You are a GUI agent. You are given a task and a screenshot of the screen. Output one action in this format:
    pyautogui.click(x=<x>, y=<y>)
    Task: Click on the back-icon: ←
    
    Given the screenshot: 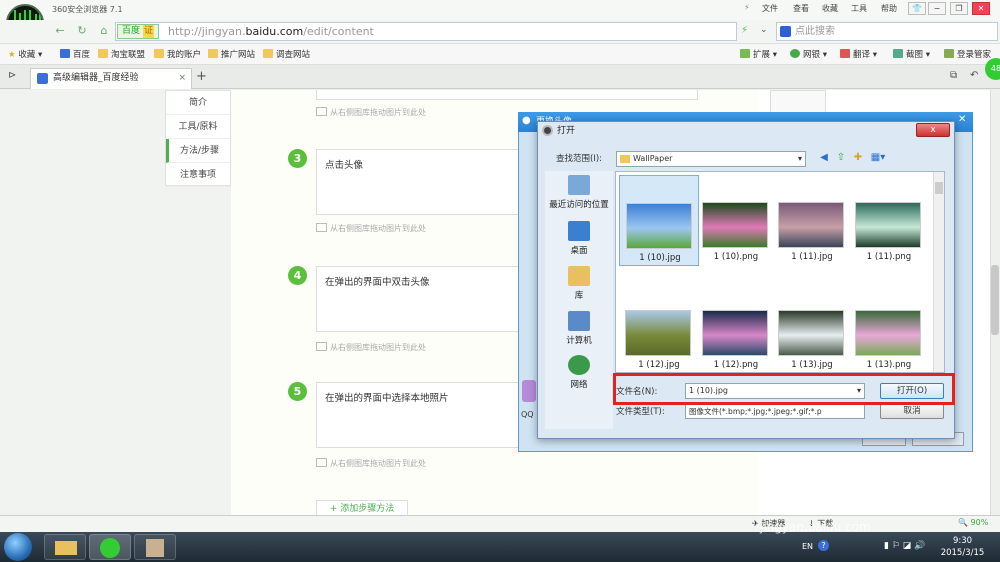 What is the action you would take?
    pyautogui.click(x=60, y=31)
    